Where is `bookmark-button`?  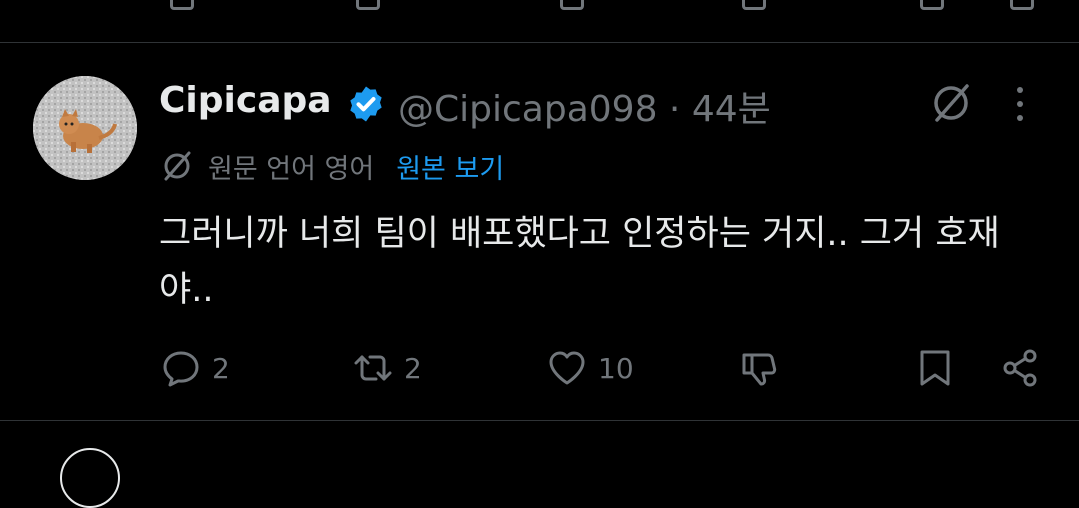
bookmark-button is located at coordinates (935, 368).